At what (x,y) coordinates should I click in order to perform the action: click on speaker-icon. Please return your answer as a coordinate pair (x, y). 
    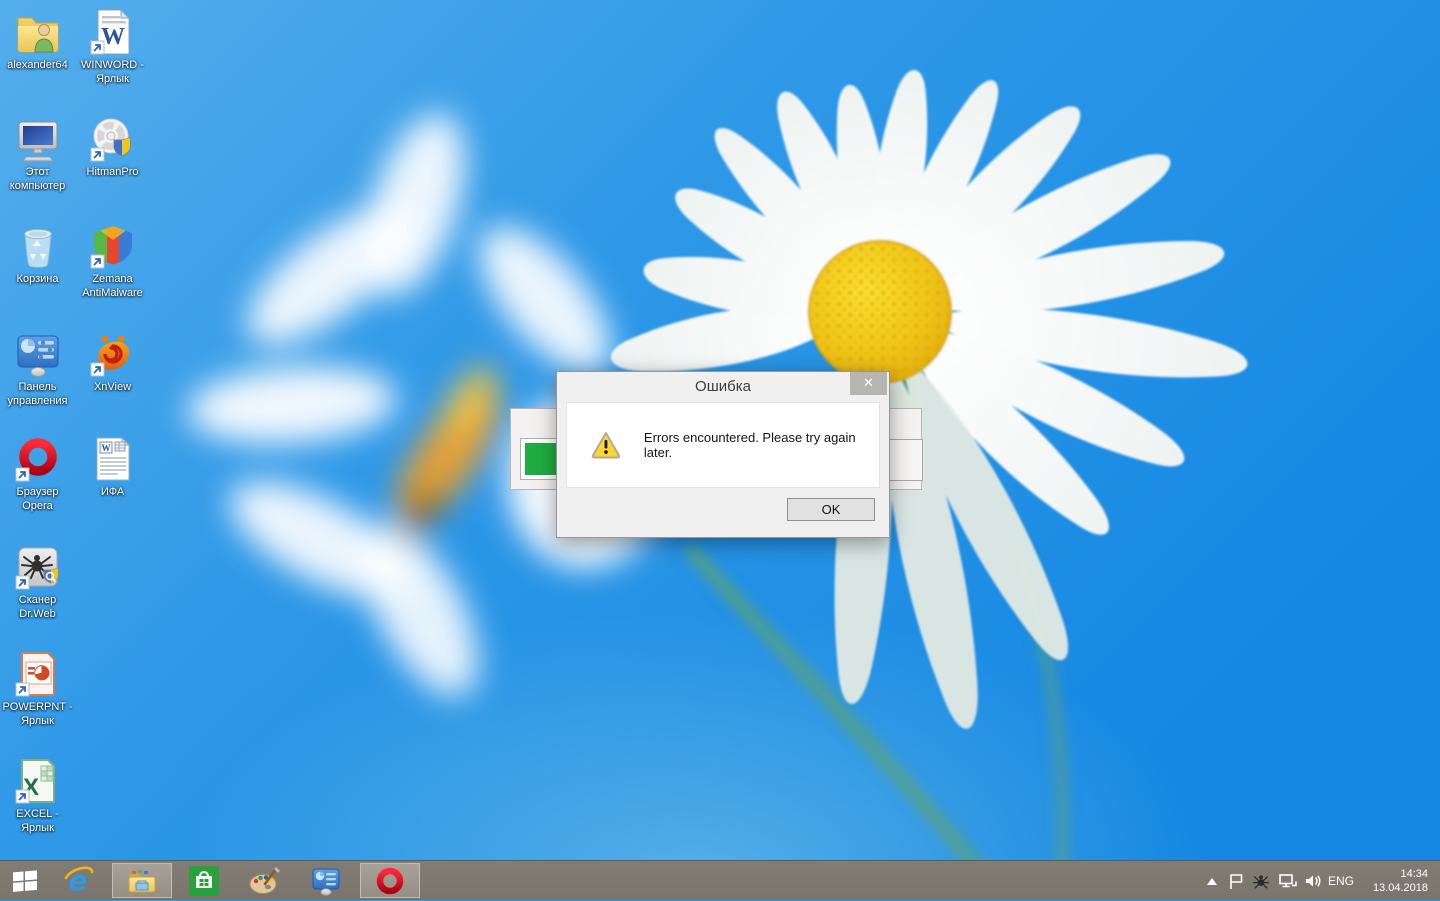
    Looking at the image, I should click on (1313, 881).